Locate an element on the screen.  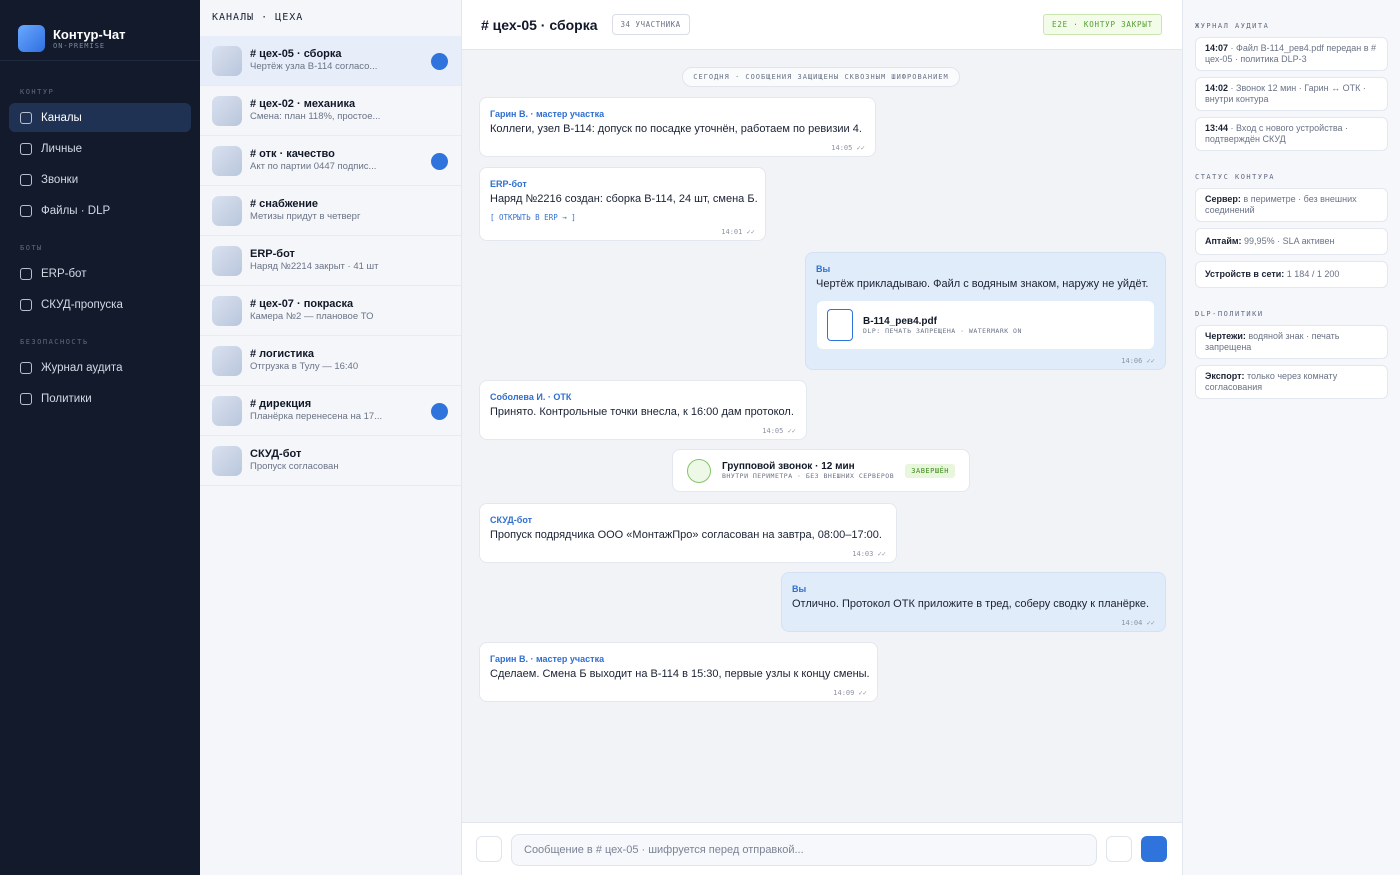
audit-icon is located at coordinates (26, 367).